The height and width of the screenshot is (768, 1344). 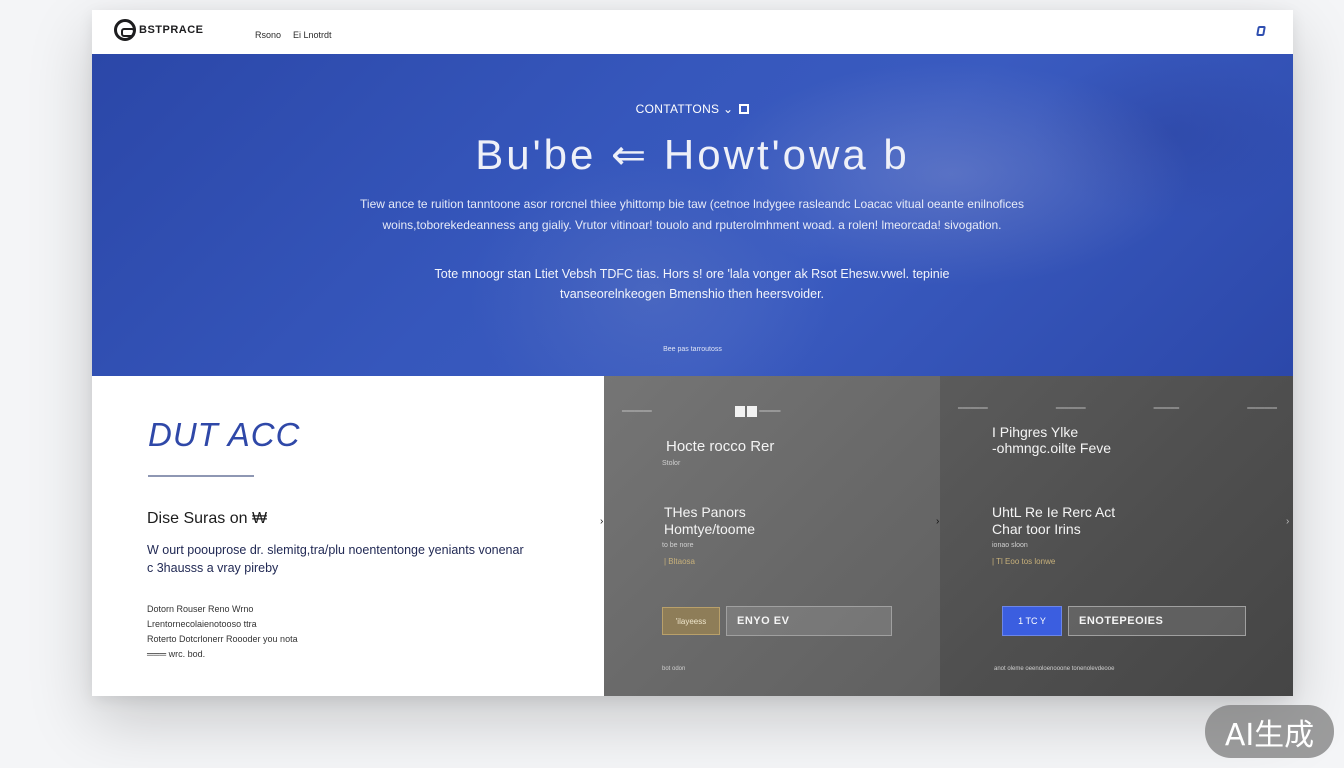 What do you see at coordinates (679, 561) in the screenshot?
I see `panel-highlight: | Bltaosa` at bounding box center [679, 561].